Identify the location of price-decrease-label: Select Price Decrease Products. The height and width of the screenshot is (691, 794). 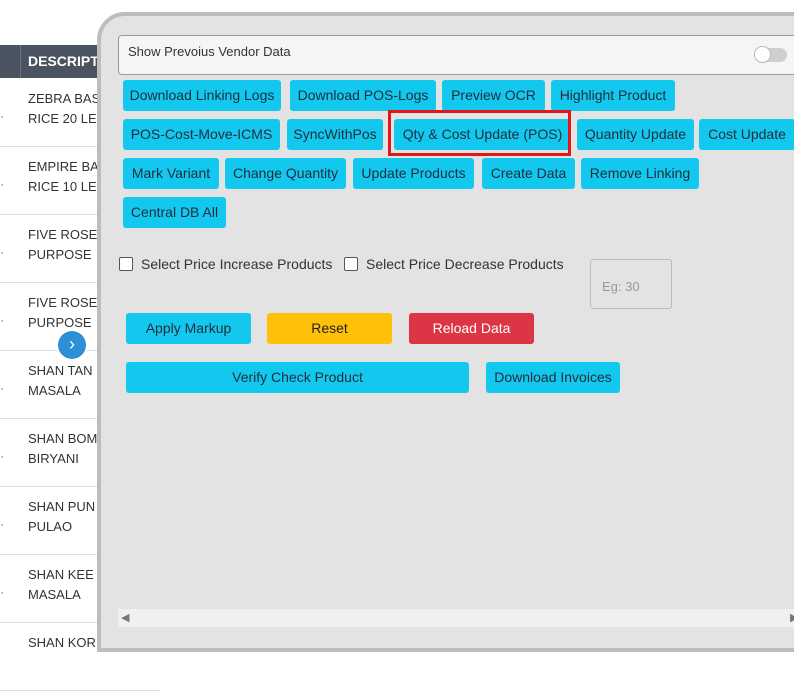
(465, 264).